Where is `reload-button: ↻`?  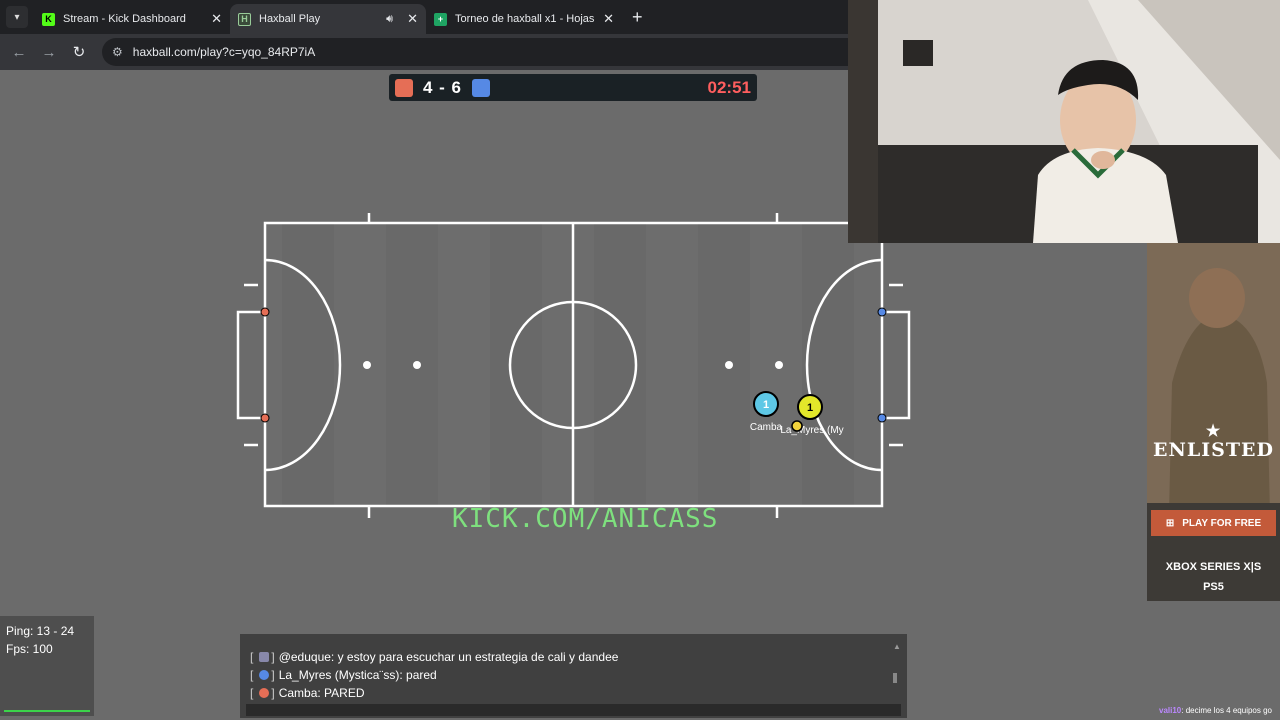
reload-button: ↻ is located at coordinates (79, 52).